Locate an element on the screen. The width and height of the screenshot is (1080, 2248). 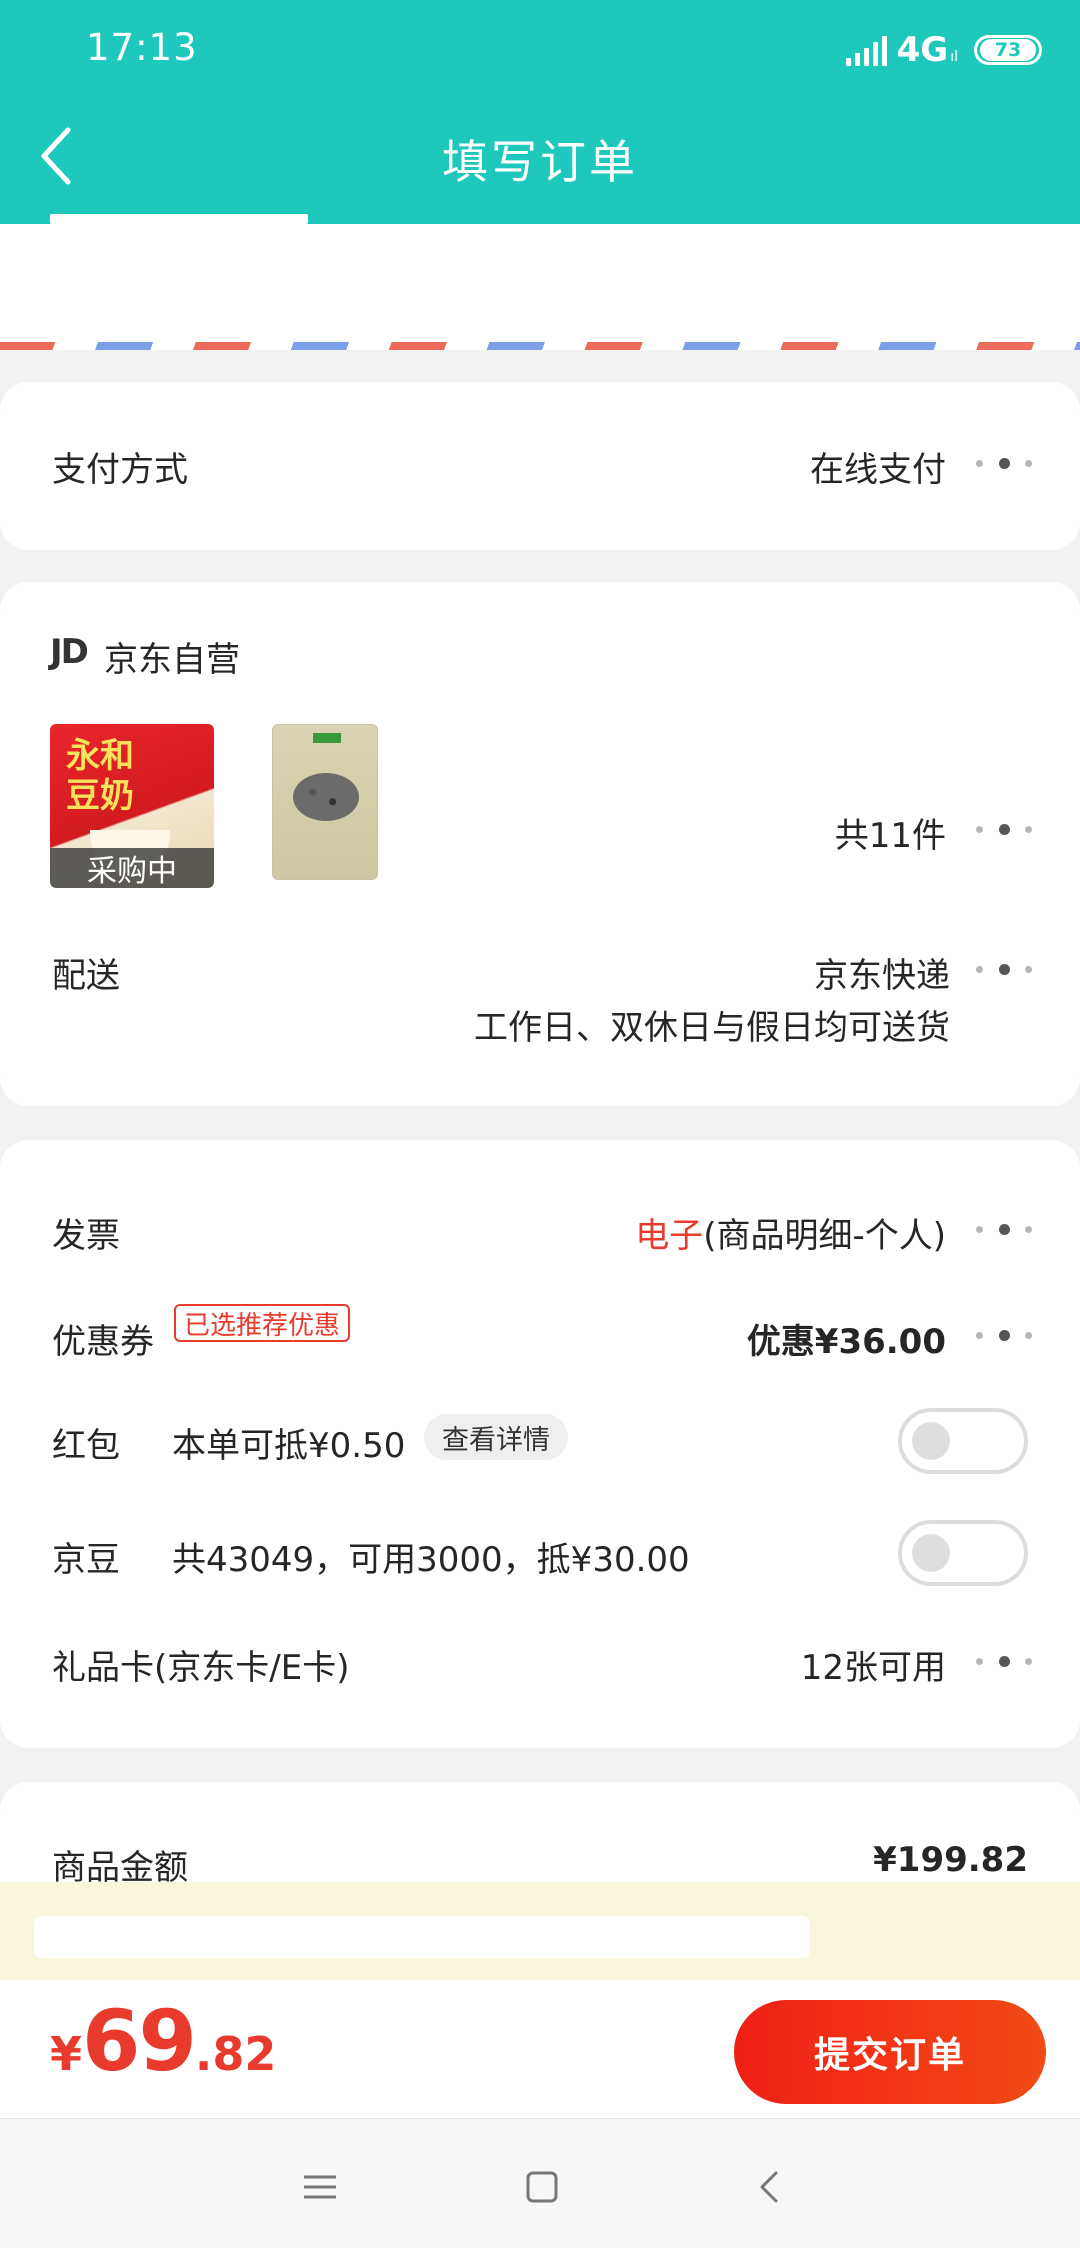
page-title: 填写订单 is located at coordinates (540, 162).